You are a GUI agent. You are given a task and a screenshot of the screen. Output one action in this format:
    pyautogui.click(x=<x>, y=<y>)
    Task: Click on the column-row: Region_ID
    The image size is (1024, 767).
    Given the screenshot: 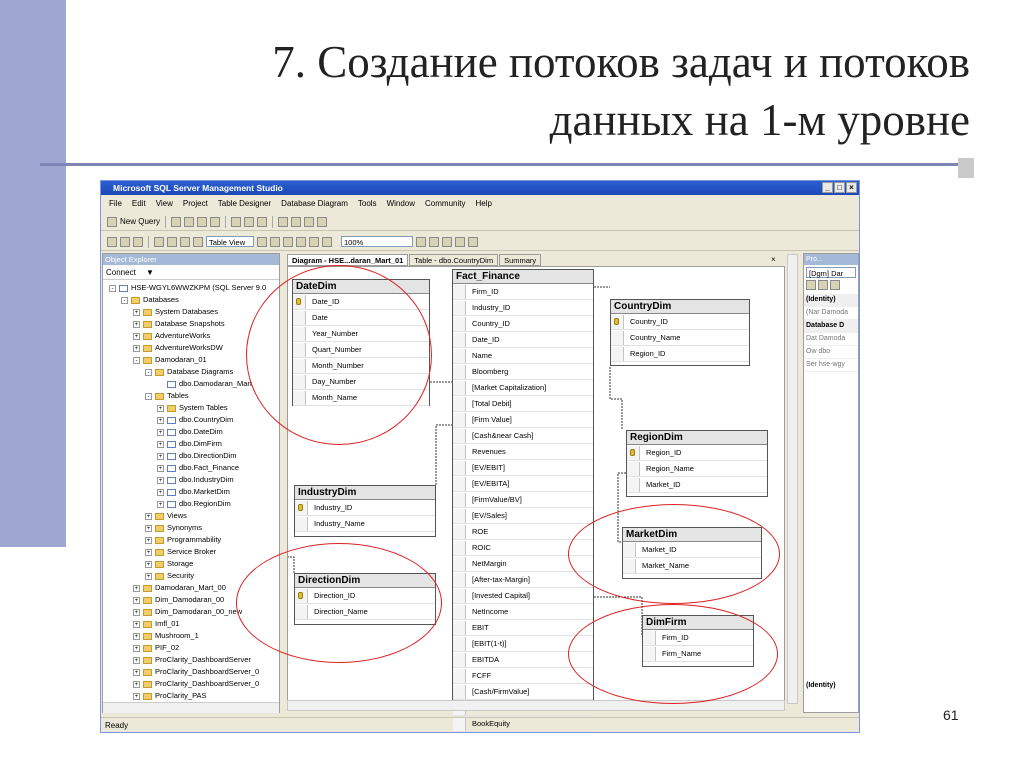 What is the action you would take?
    pyautogui.click(x=697, y=453)
    